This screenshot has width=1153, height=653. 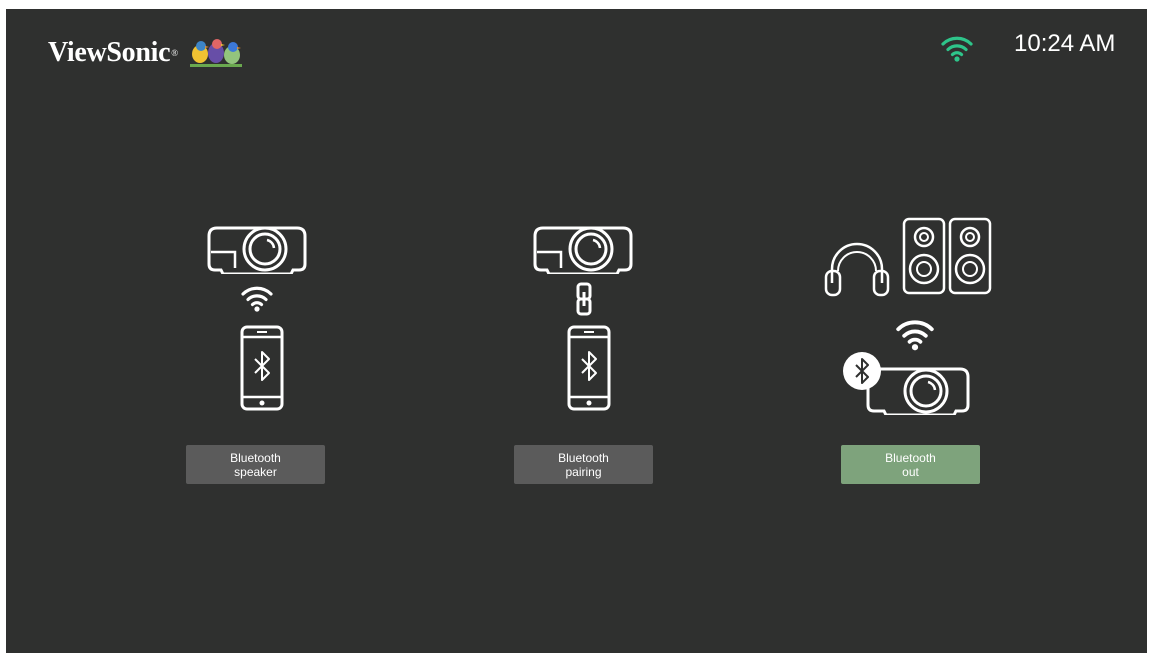 I want to click on link-icon, so click(x=584, y=299).